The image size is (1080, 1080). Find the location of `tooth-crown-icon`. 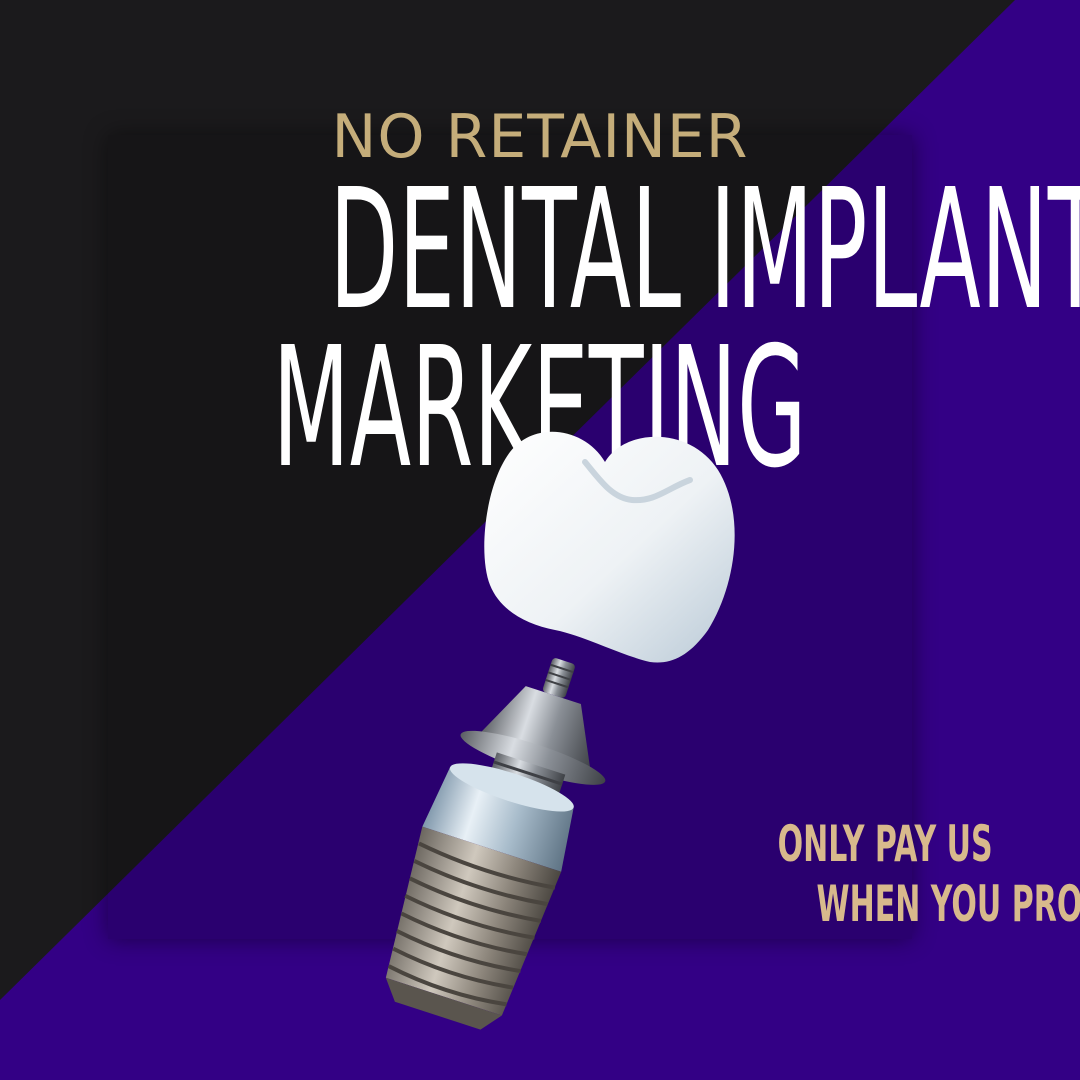

tooth-crown-icon is located at coordinates (609, 547).